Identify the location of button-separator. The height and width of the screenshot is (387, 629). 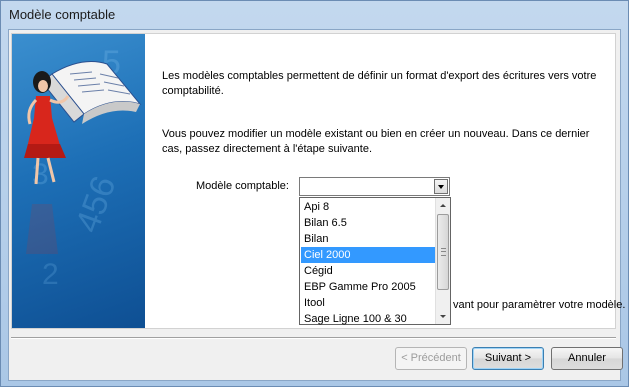
(313, 338).